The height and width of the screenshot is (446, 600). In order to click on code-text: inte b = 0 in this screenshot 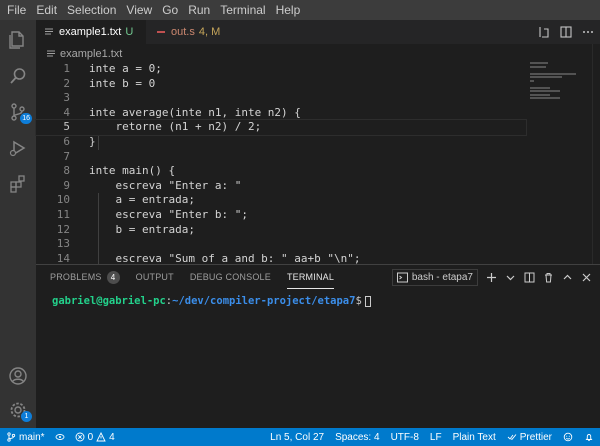, I will do `click(122, 83)`.